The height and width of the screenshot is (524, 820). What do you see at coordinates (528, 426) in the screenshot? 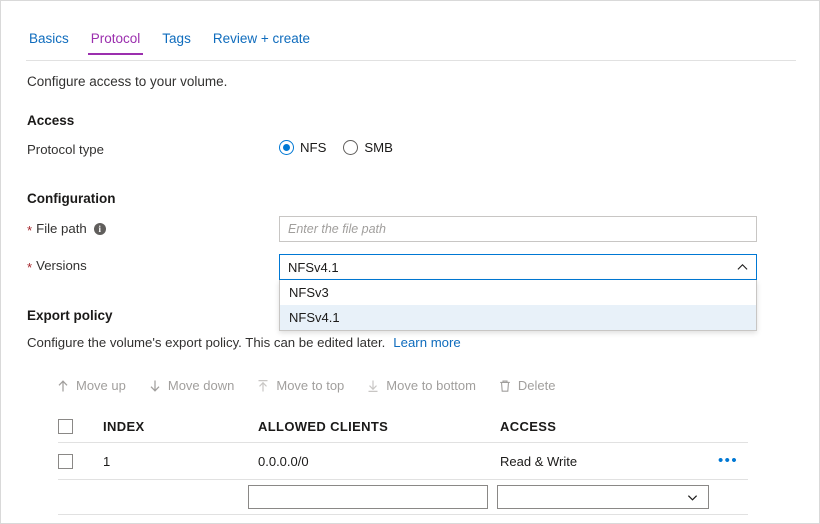
I see `column-header-access: ACCESS` at bounding box center [528, 426].